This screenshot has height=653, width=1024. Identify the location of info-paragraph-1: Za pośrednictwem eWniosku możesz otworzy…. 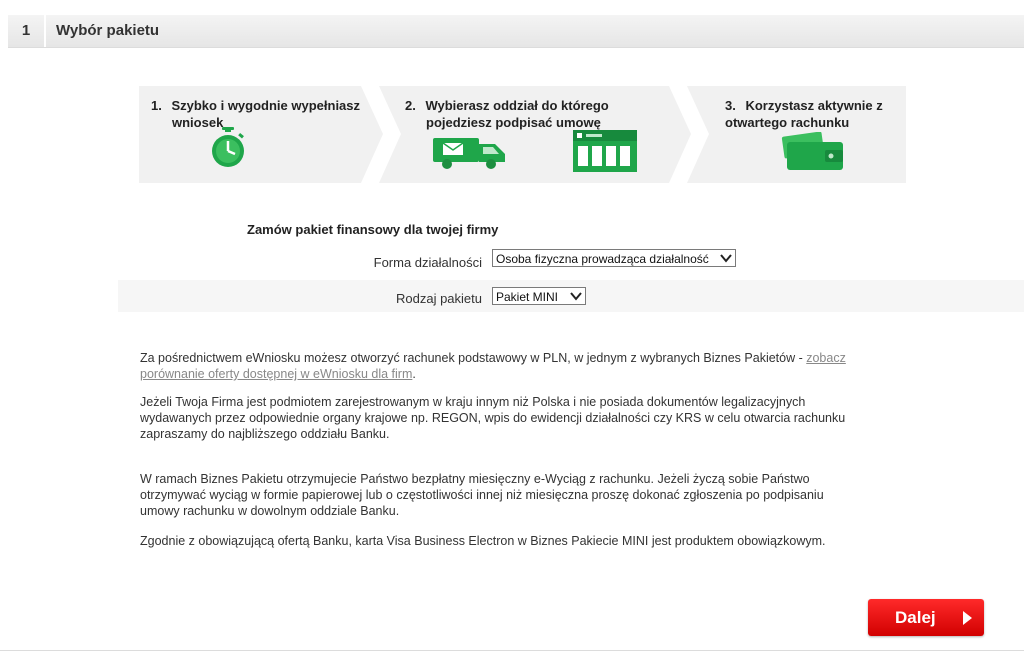
(493, 366).